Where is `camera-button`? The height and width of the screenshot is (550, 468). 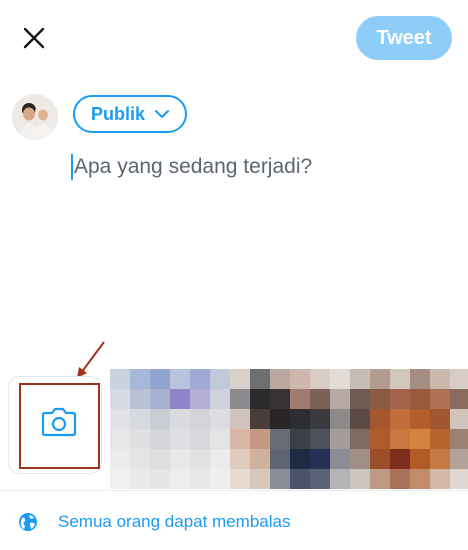 camera-button is located at coordinates (55, 425).